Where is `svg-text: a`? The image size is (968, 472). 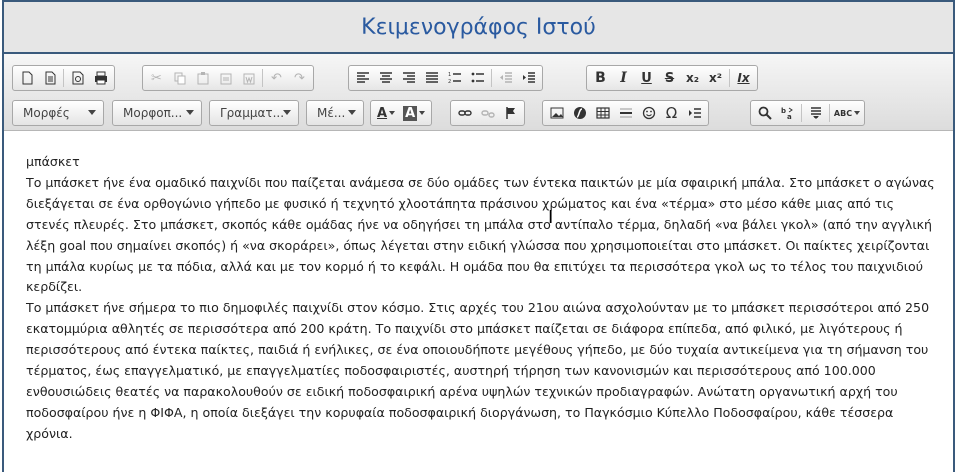 svg-text: a is located at coordinates (789, 116).